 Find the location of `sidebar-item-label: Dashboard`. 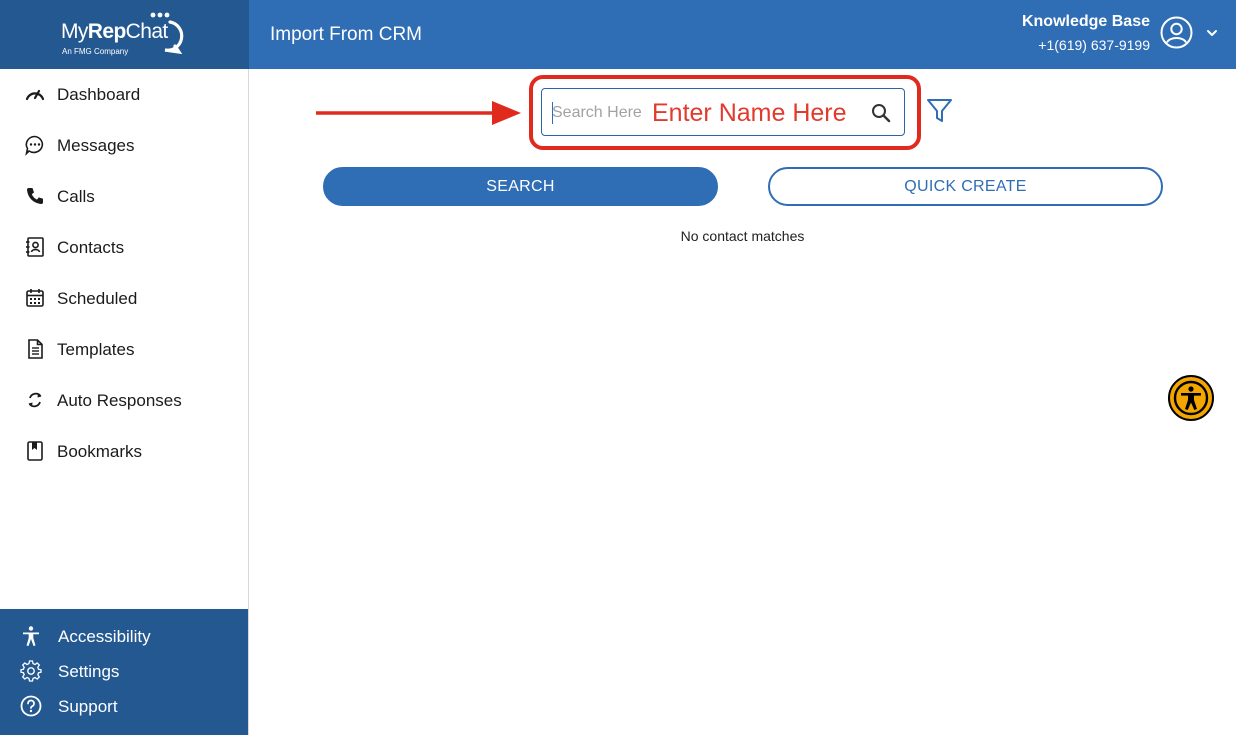

sidebar-item-label: Dashboard is located at coordinates (99, 94).